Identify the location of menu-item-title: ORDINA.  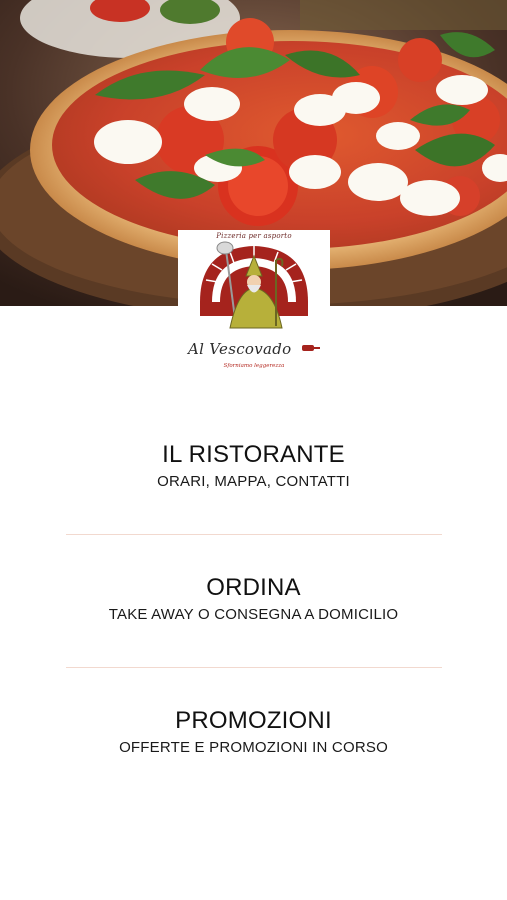
(253, 587).